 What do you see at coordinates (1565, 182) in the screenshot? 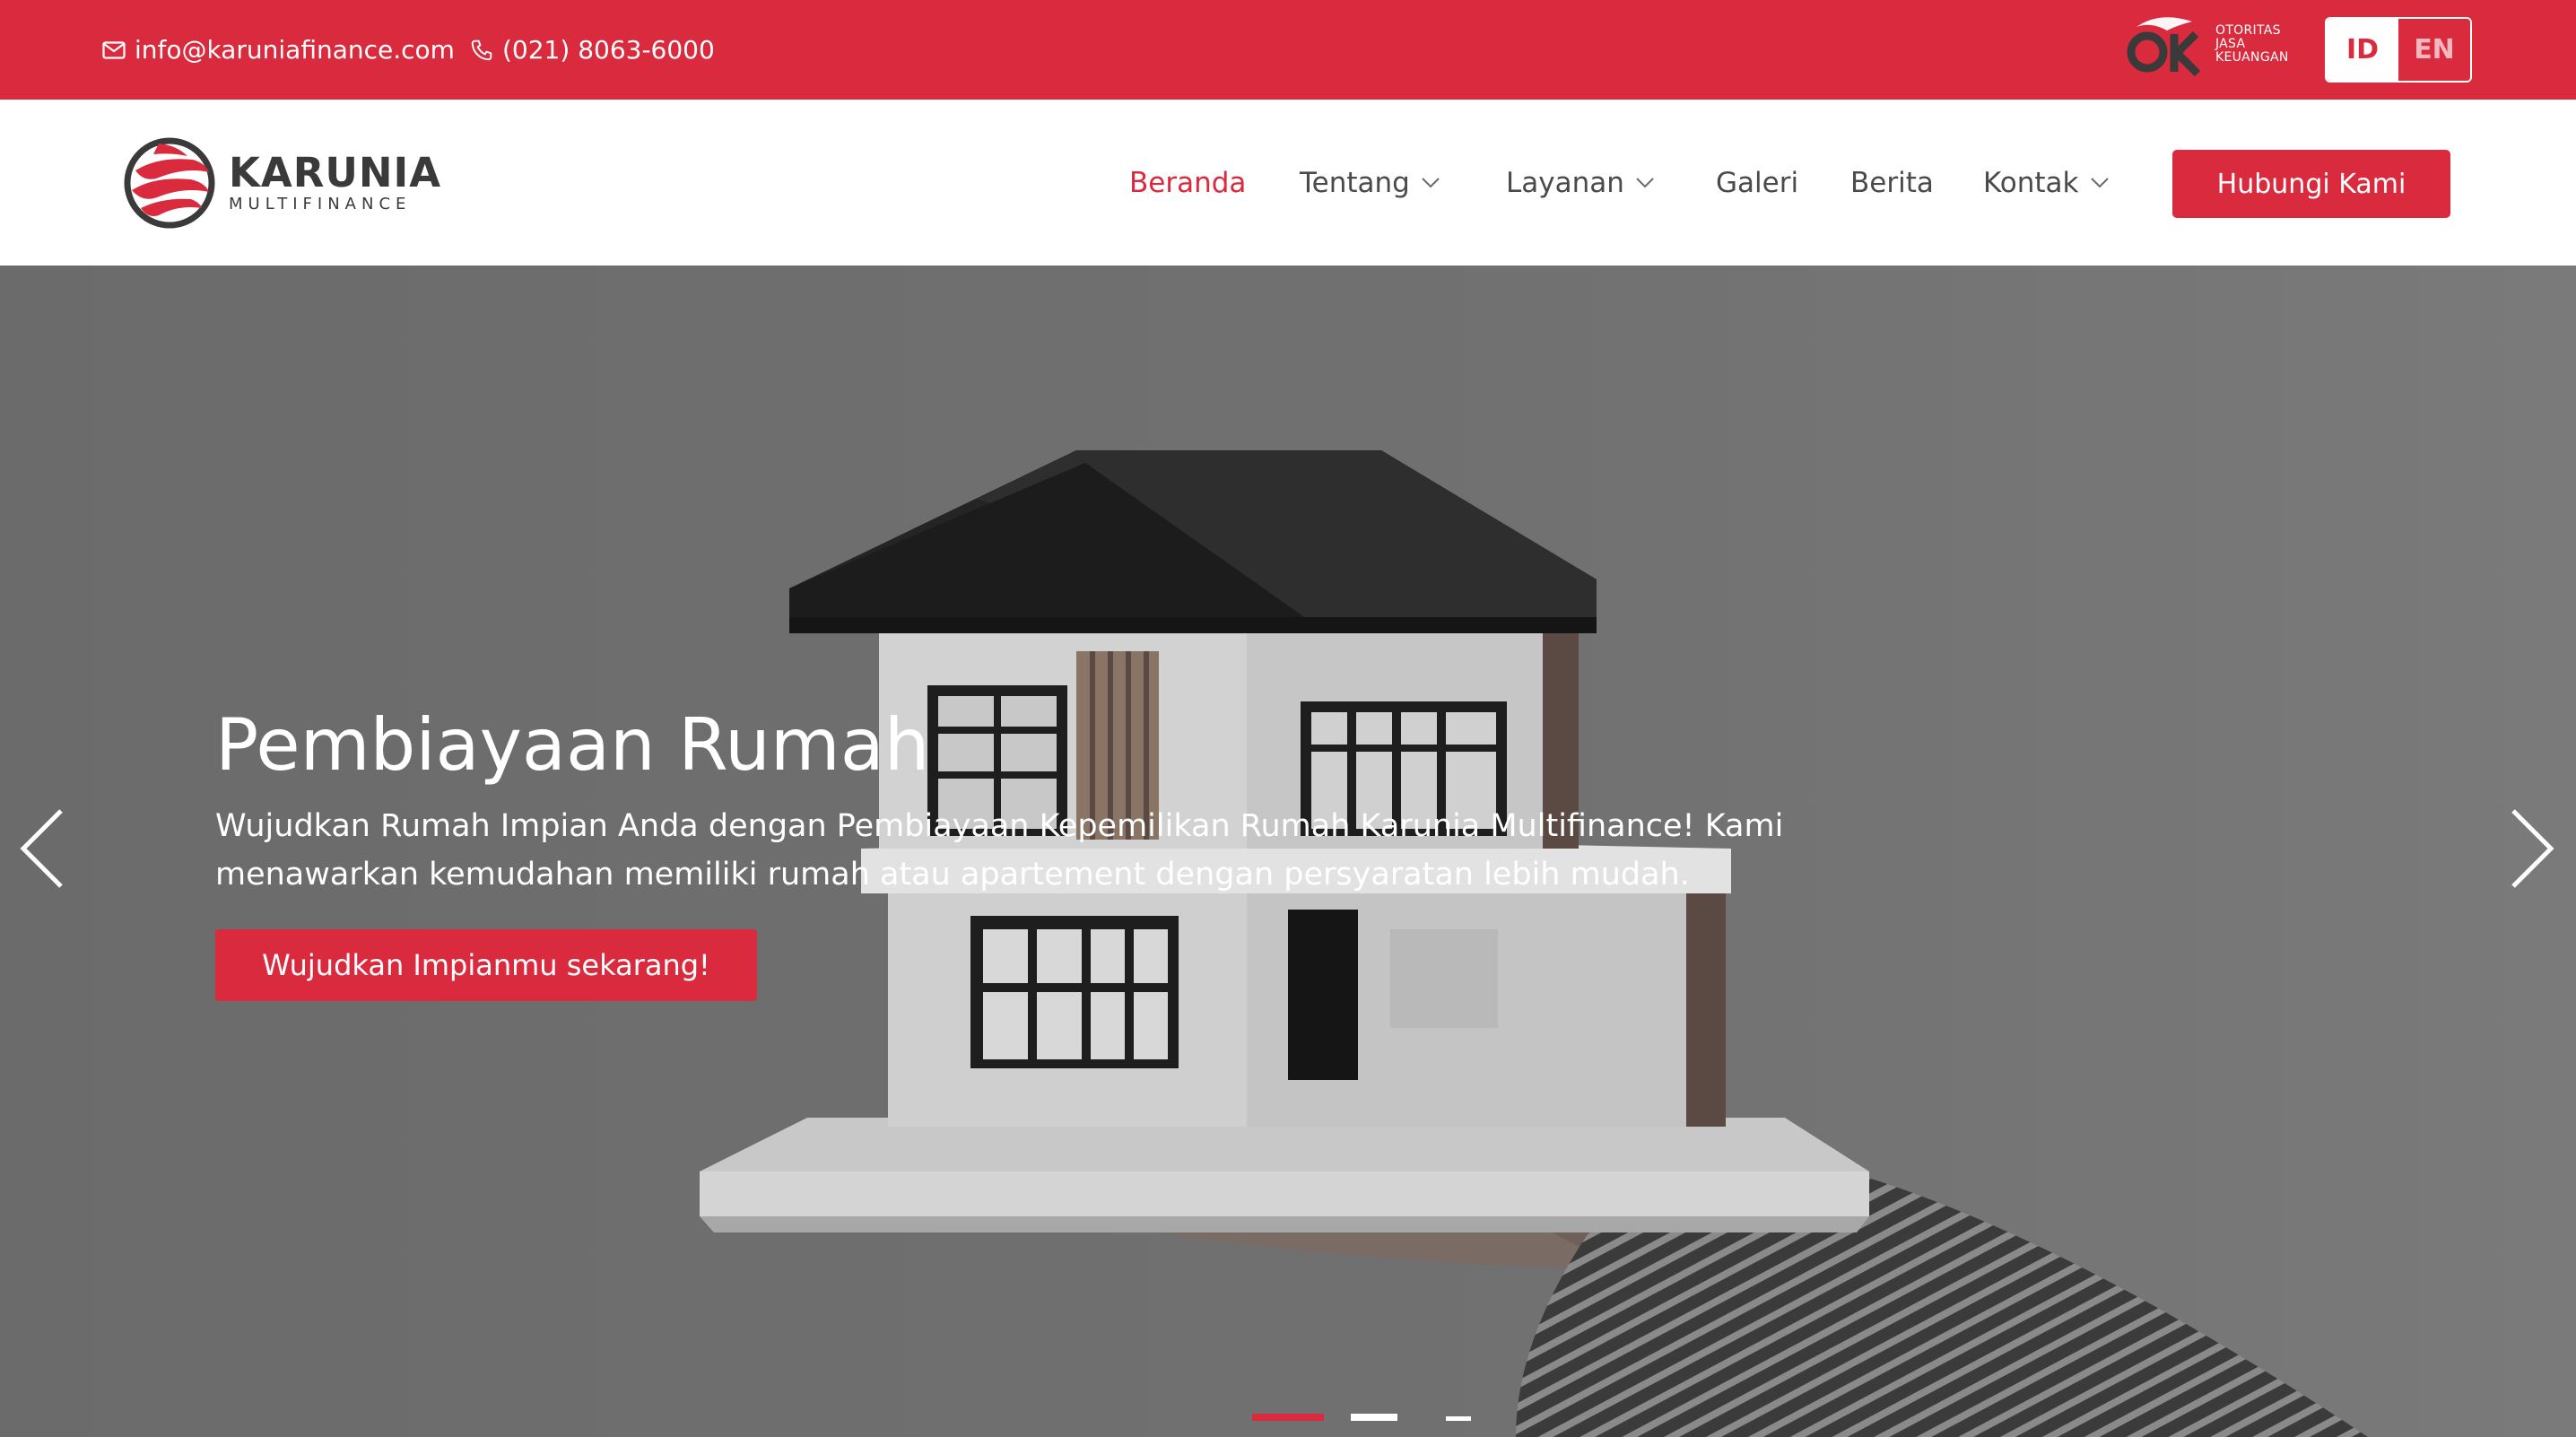
I see `nav-label: Layanan` at bounding box center [1565, 182].